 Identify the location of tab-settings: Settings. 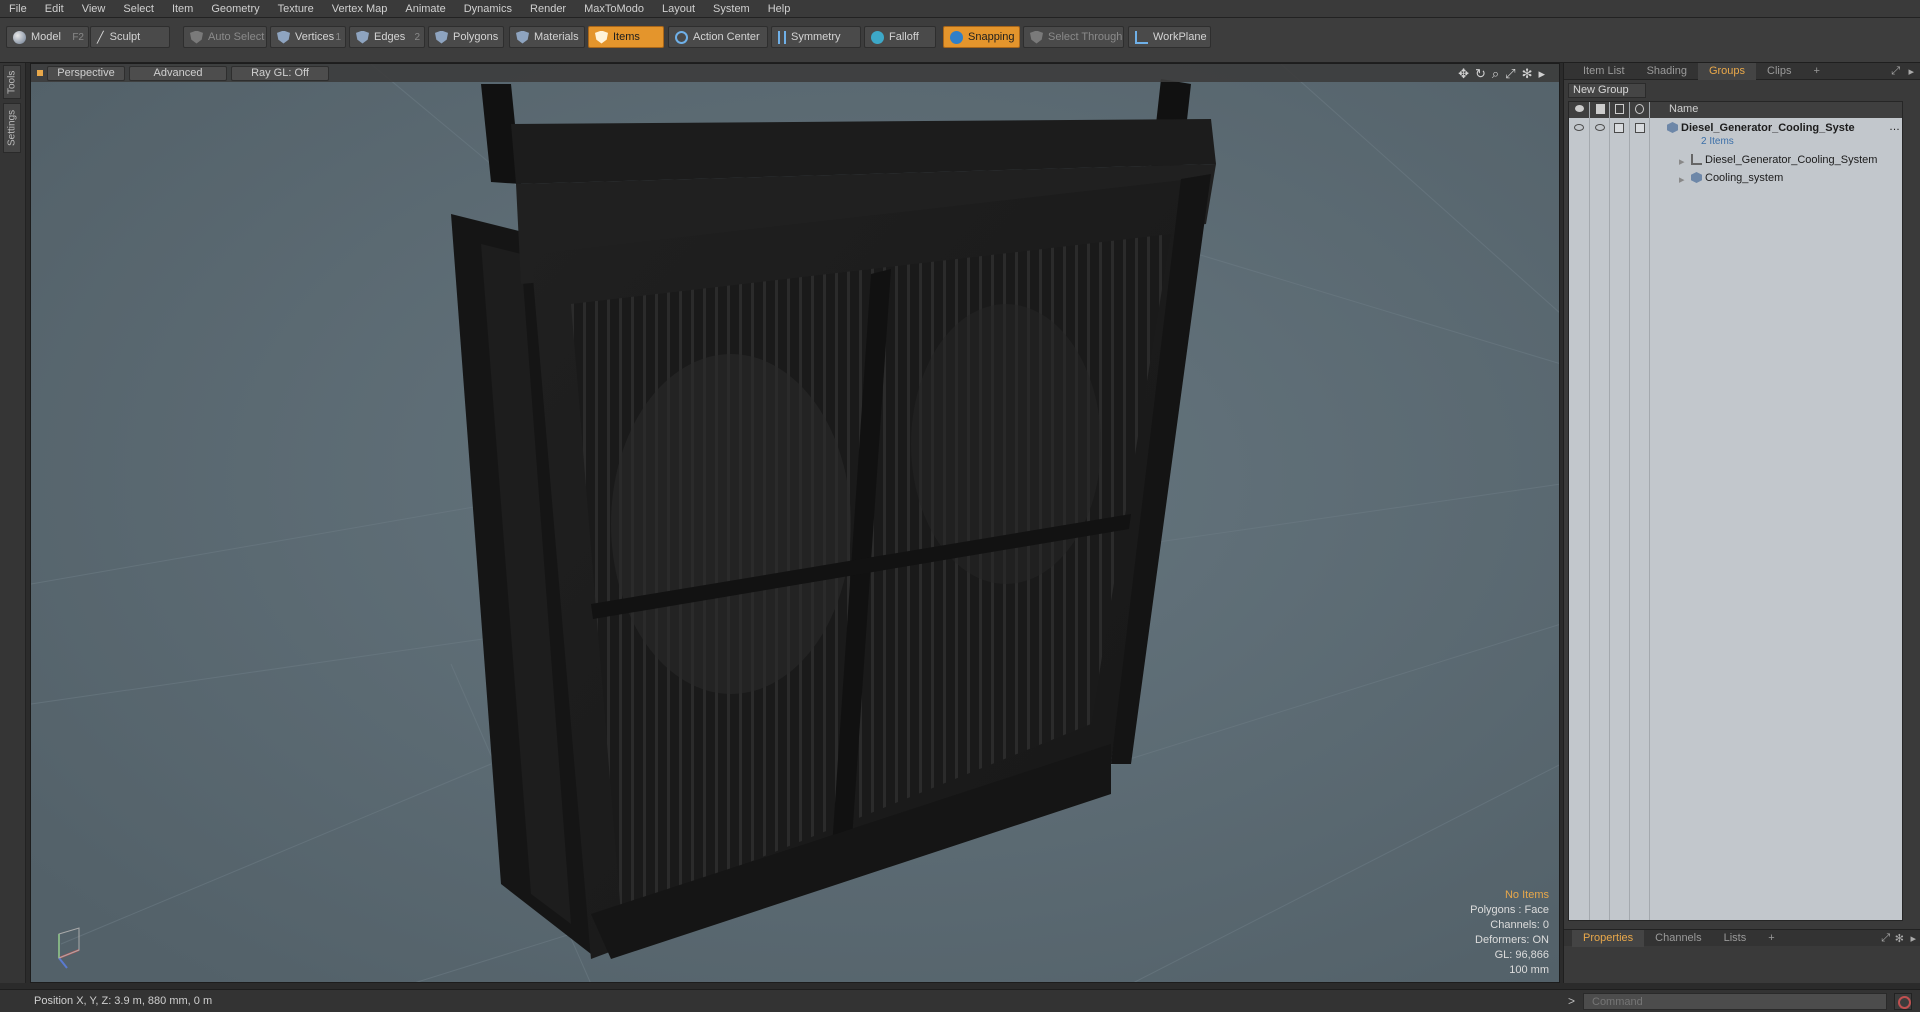
(12, 128).